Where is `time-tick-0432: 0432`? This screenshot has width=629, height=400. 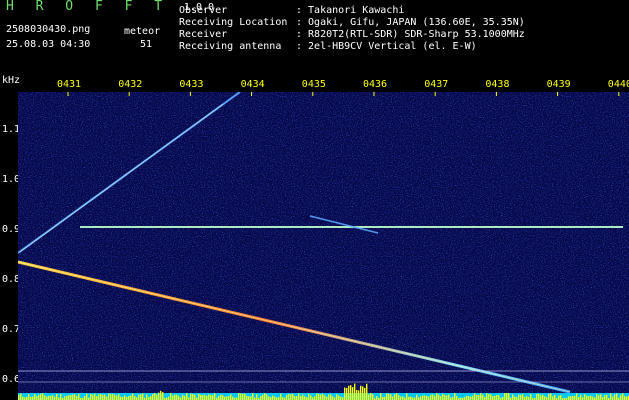 time-tick-0432: 0432 is located at coordinates (130, 84).